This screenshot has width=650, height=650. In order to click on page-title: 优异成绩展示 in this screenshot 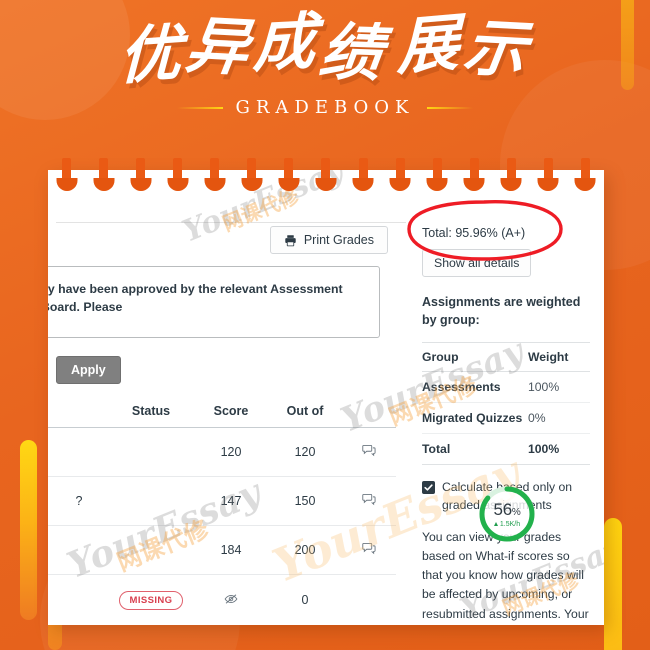, I will do `click(325, 48)`.